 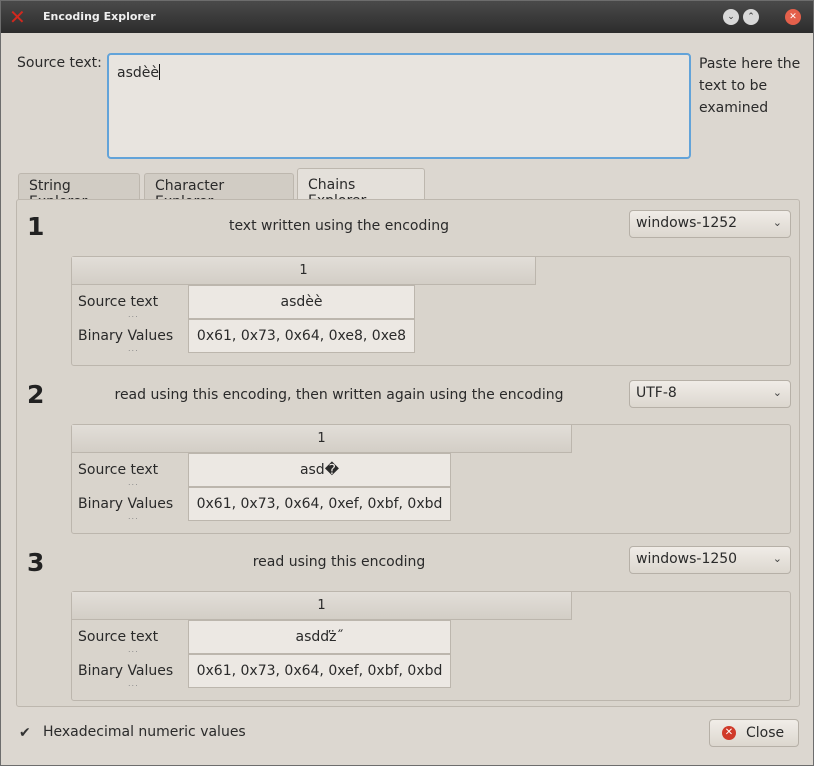 I want to click on tab-chains-explorer: Chains Explorer, so click(x=361, y=188).